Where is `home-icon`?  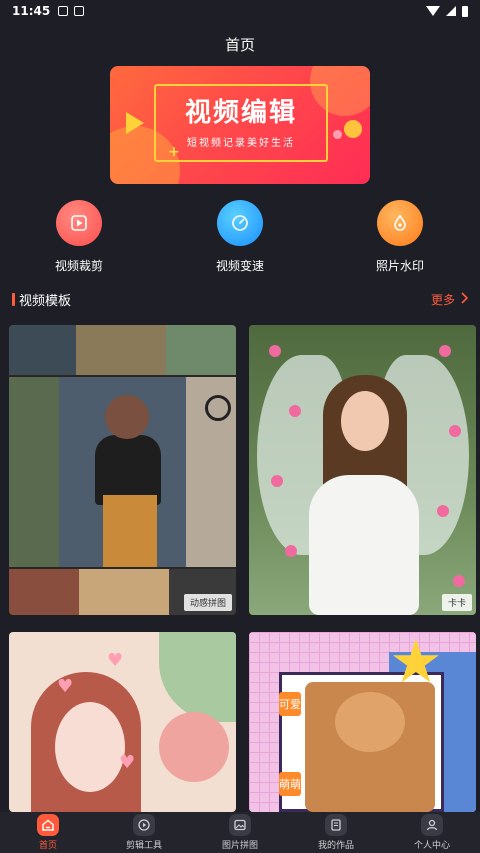
home-icon is located at coordinates (48, 825).